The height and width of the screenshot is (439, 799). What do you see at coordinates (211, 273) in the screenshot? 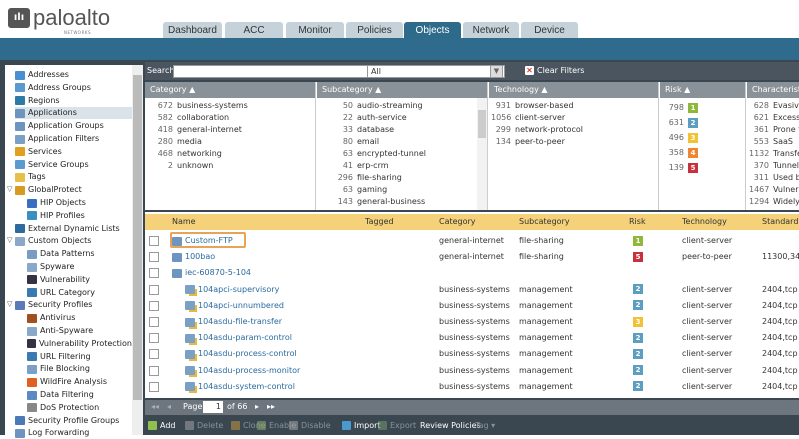
I see `app-name-link: iec-60870-5-104` at bounding box center [211, 273].